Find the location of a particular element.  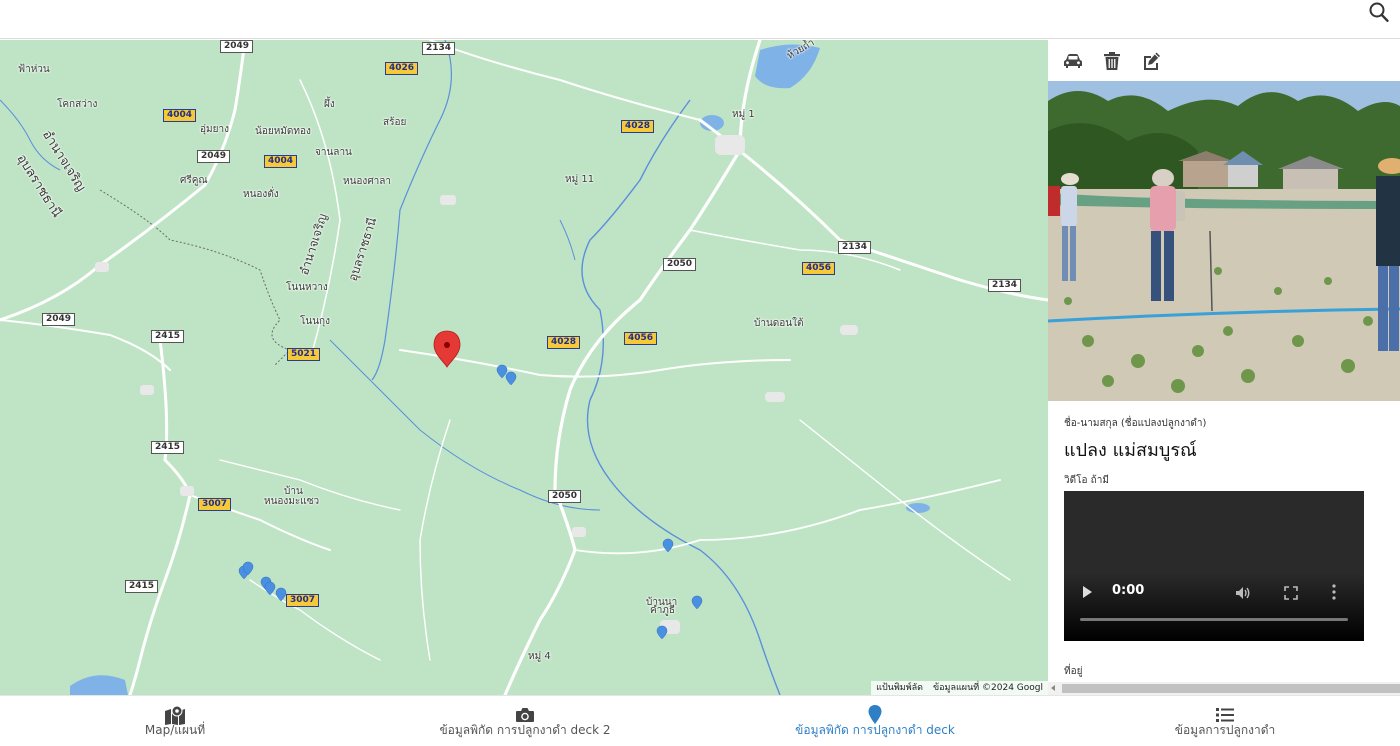

place-label: ศรีคูณ is located at coordinates (194, 180).